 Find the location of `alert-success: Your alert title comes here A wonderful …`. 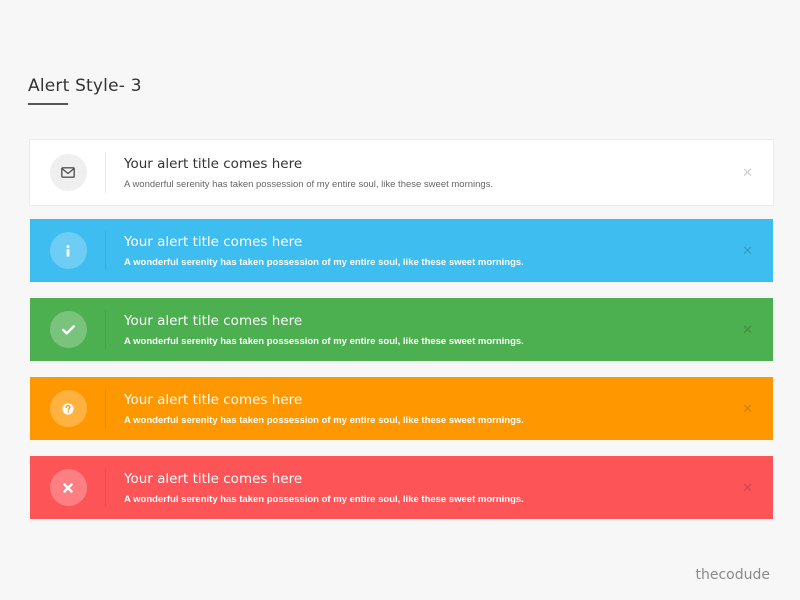

alert-success: Your alert title comes here A wonderful … is located at coordinates (401, 329).